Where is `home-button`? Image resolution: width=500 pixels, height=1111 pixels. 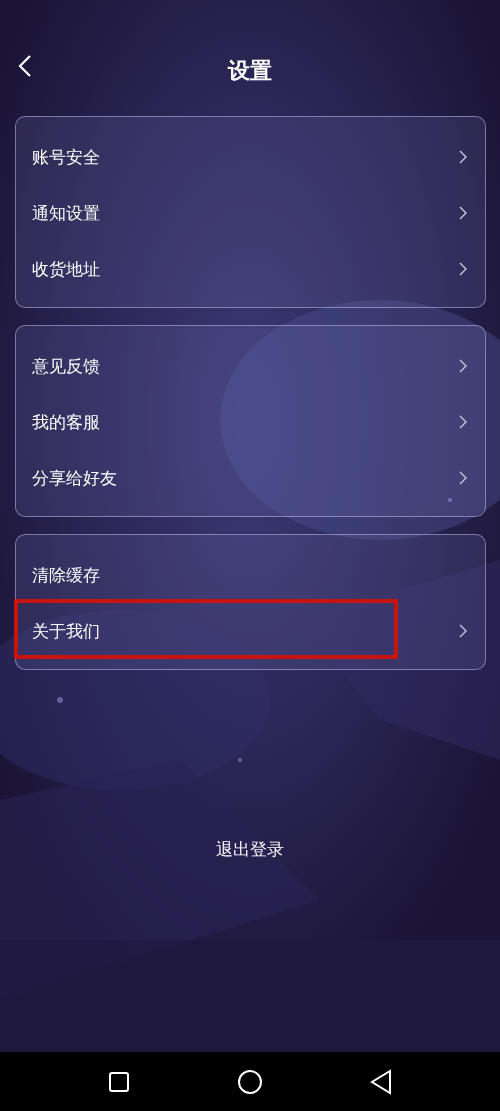 home-button is located at coordinates (250, 1081).